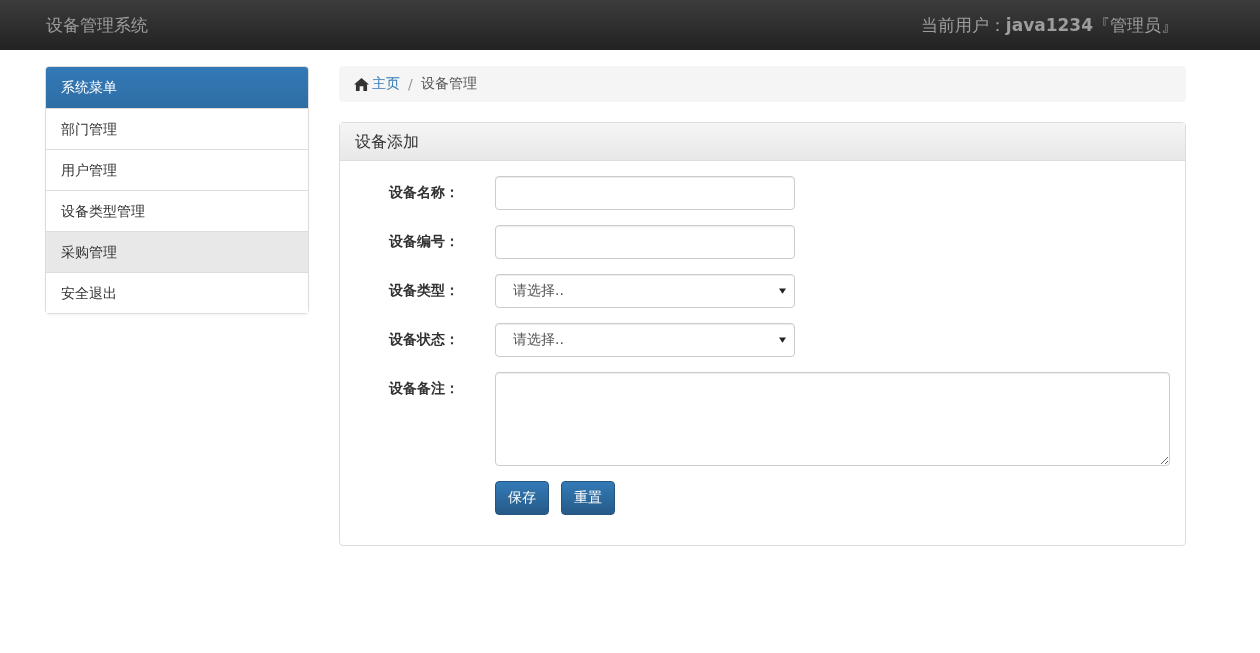 The width and height of the screenshot is (1260, 653). What do you see at coordinates (177, 169) in the screenshot?
I see `sidebar-item: 用户管理` at bounding box center [177, 169].